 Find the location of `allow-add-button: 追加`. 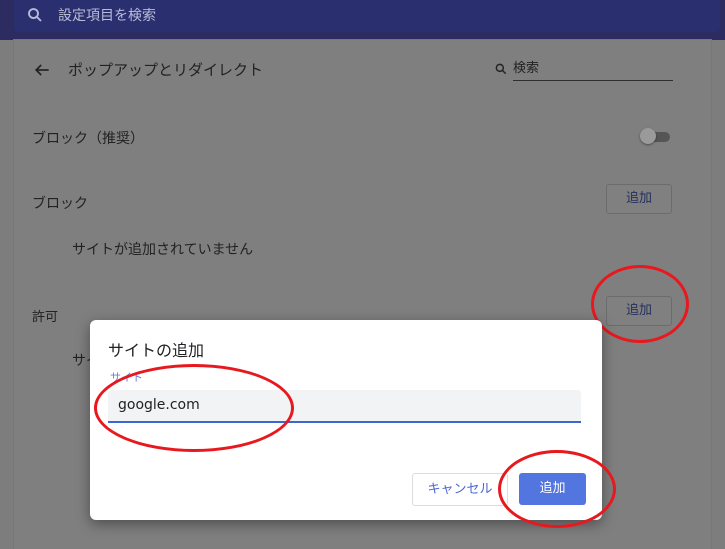

allow-add-button: 追加 is located at coordinates (639, 311).